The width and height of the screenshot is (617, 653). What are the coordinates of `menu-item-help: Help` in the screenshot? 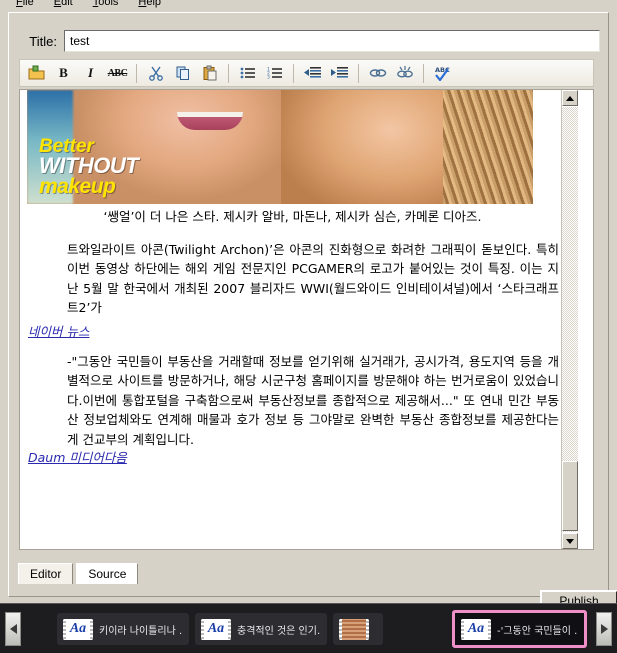 It's located at (149, 5).